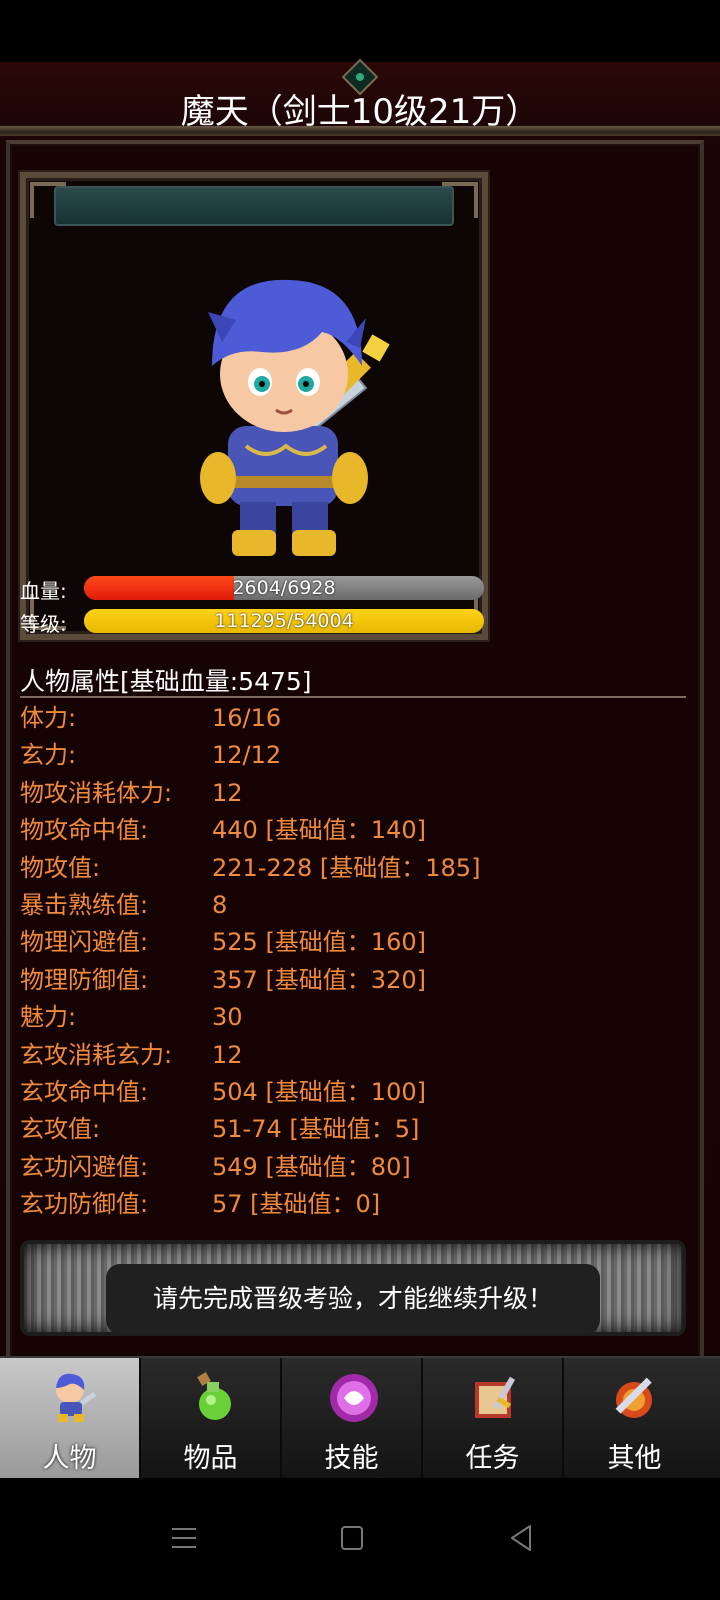  I want to click on attribute-value: 8, so click(220, 904).